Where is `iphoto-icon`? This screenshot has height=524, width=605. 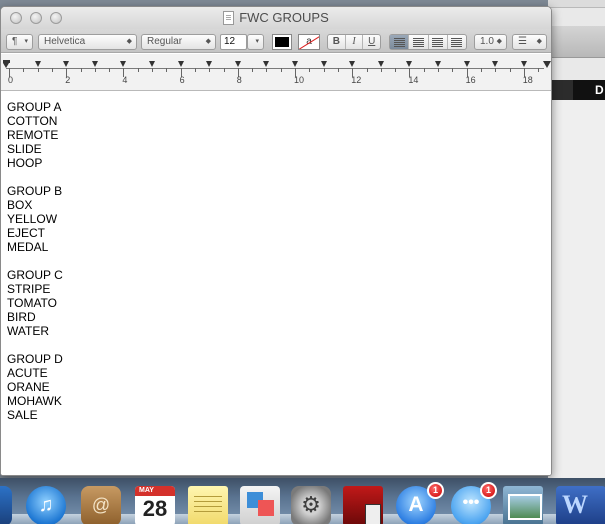
iphoto-icon is located at coordinates (523, 505).